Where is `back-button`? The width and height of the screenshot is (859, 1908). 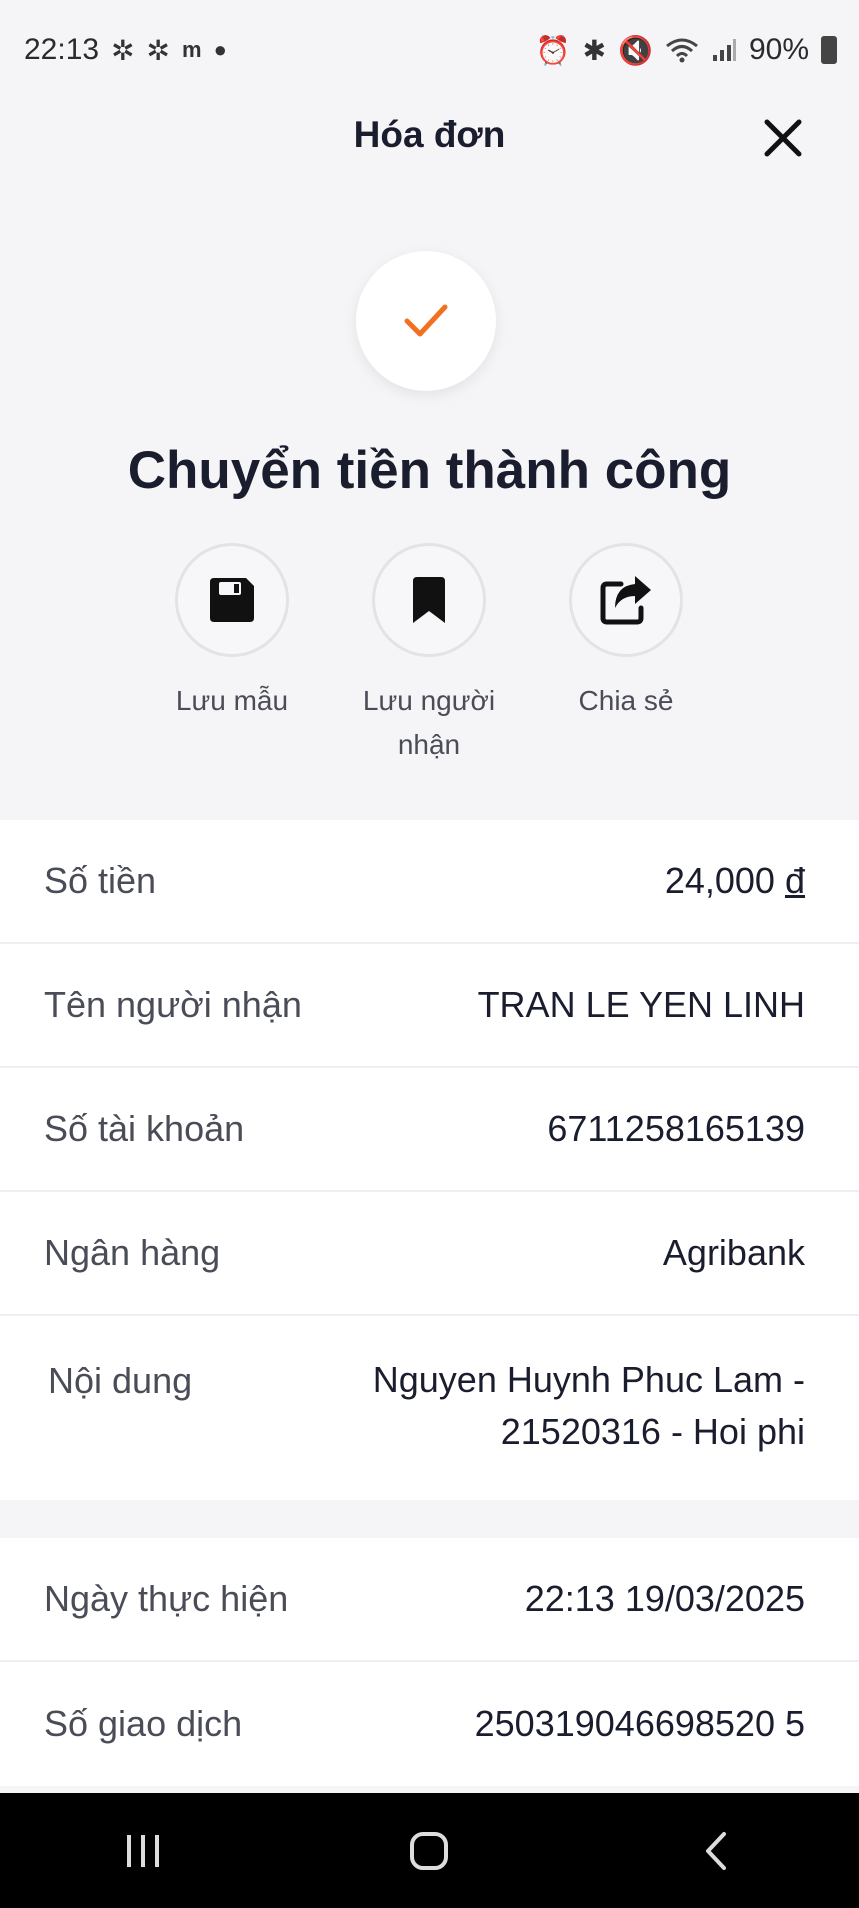
back-button is located at coordinates (716, 1851).